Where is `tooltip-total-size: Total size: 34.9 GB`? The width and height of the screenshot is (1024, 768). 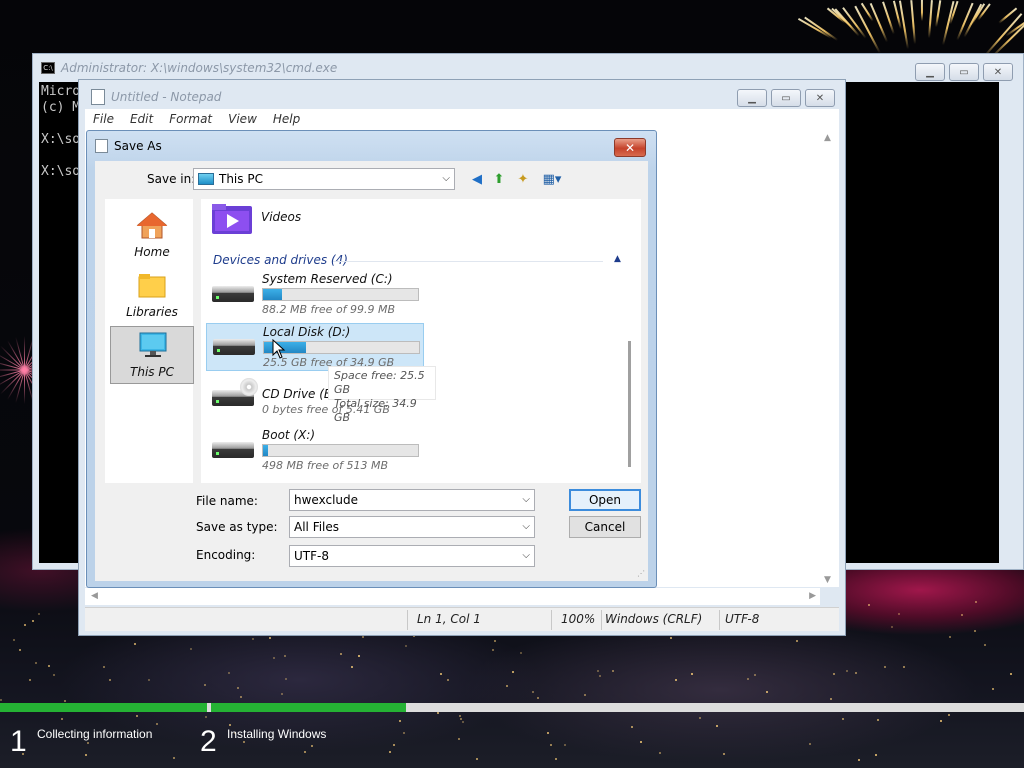
tooltip-total-size: Total size: 34.9 GB is located at coordinates (375, 410).